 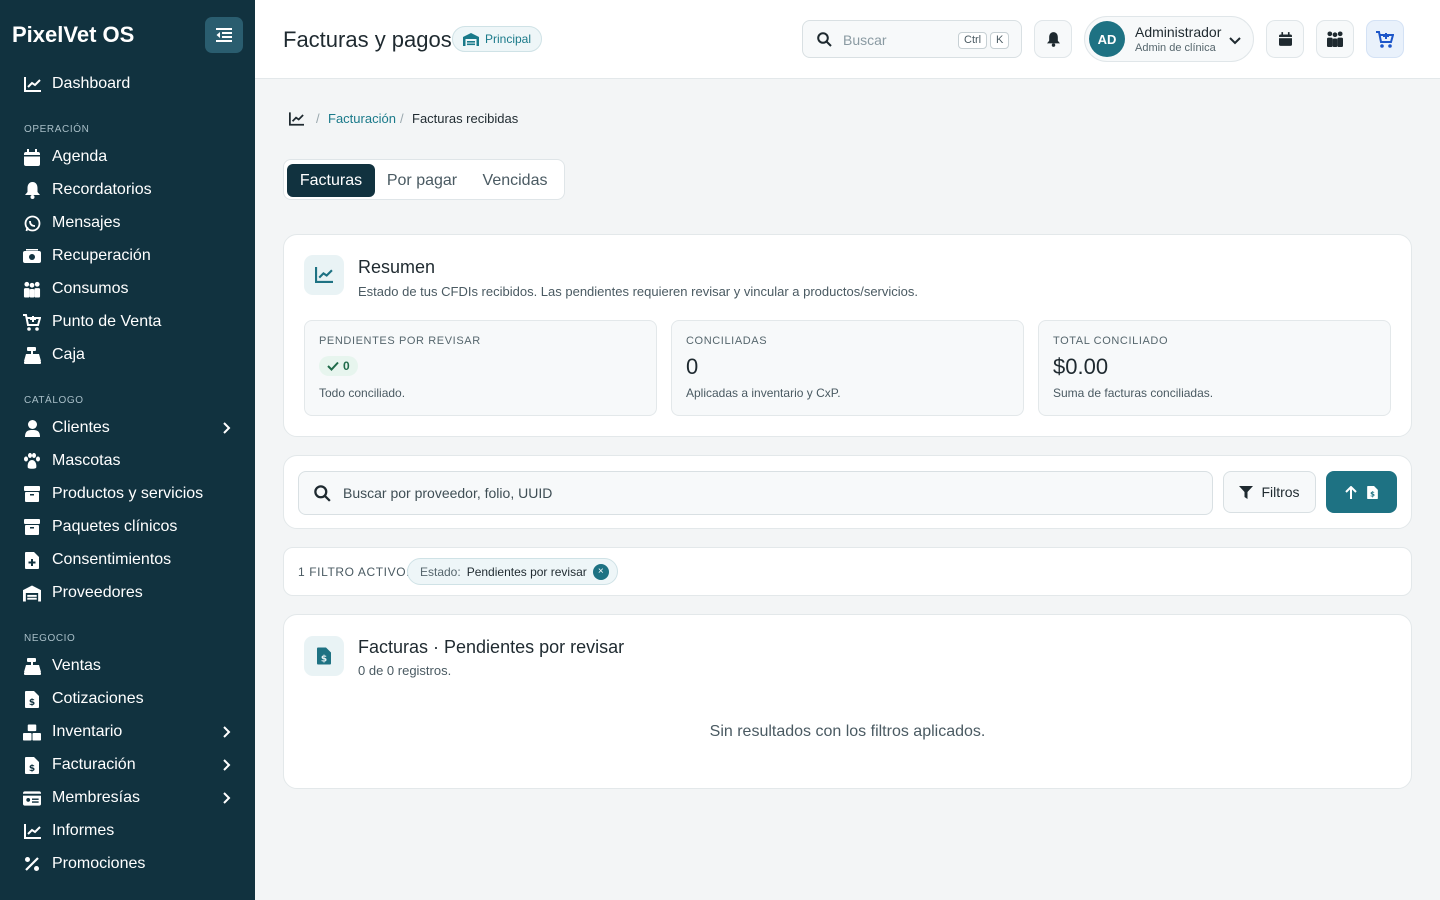 What do you see at coordinates (91, 83) in the screenshot?
I see `sidebar-item-label: Dashboard` at bounding box center [91, 83].